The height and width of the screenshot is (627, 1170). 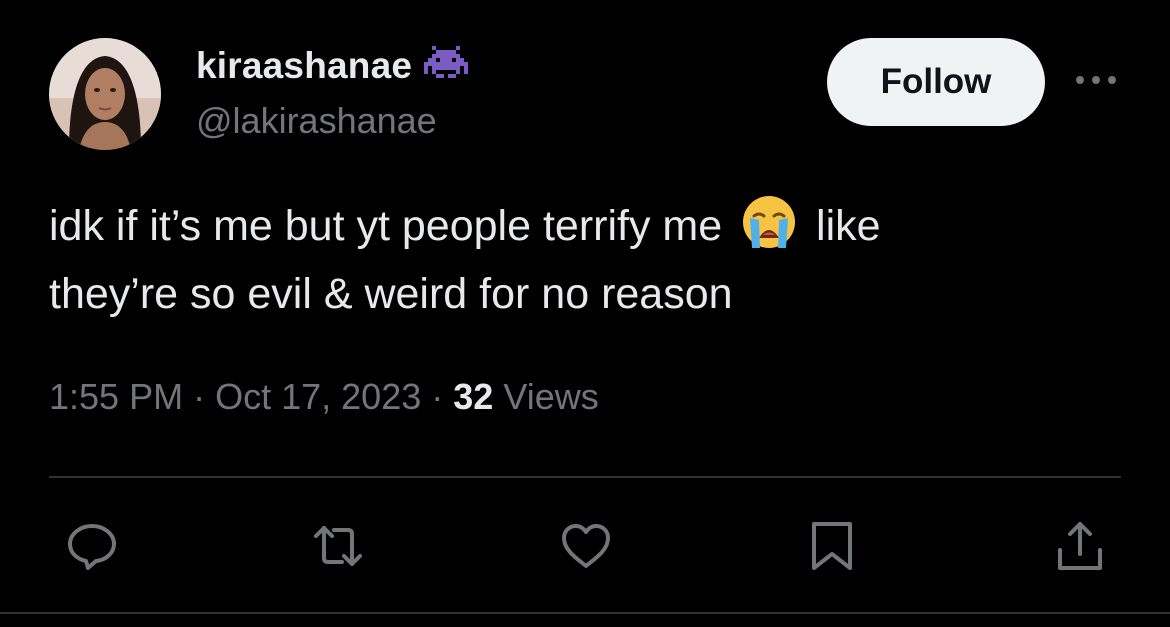 What do you see at coordinates (116, 396) in the screenshot?
I see `tweet-time: 1:55 PM` at bounding box center [116, 396].